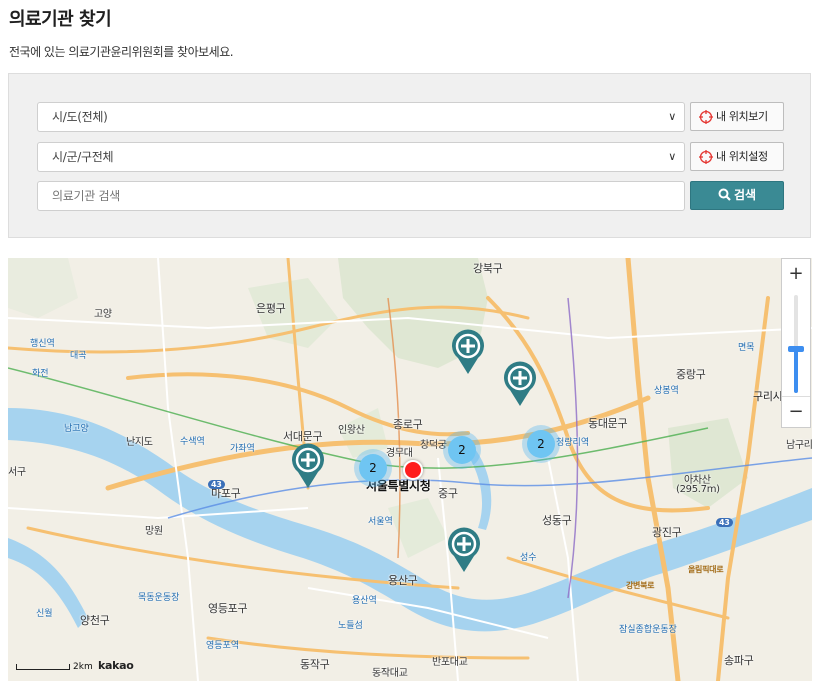  What do you see at coordinates (351, 430) in the screenshot?
I see `label-inwangsan: 인왕산` at bounding box center [351, 430].